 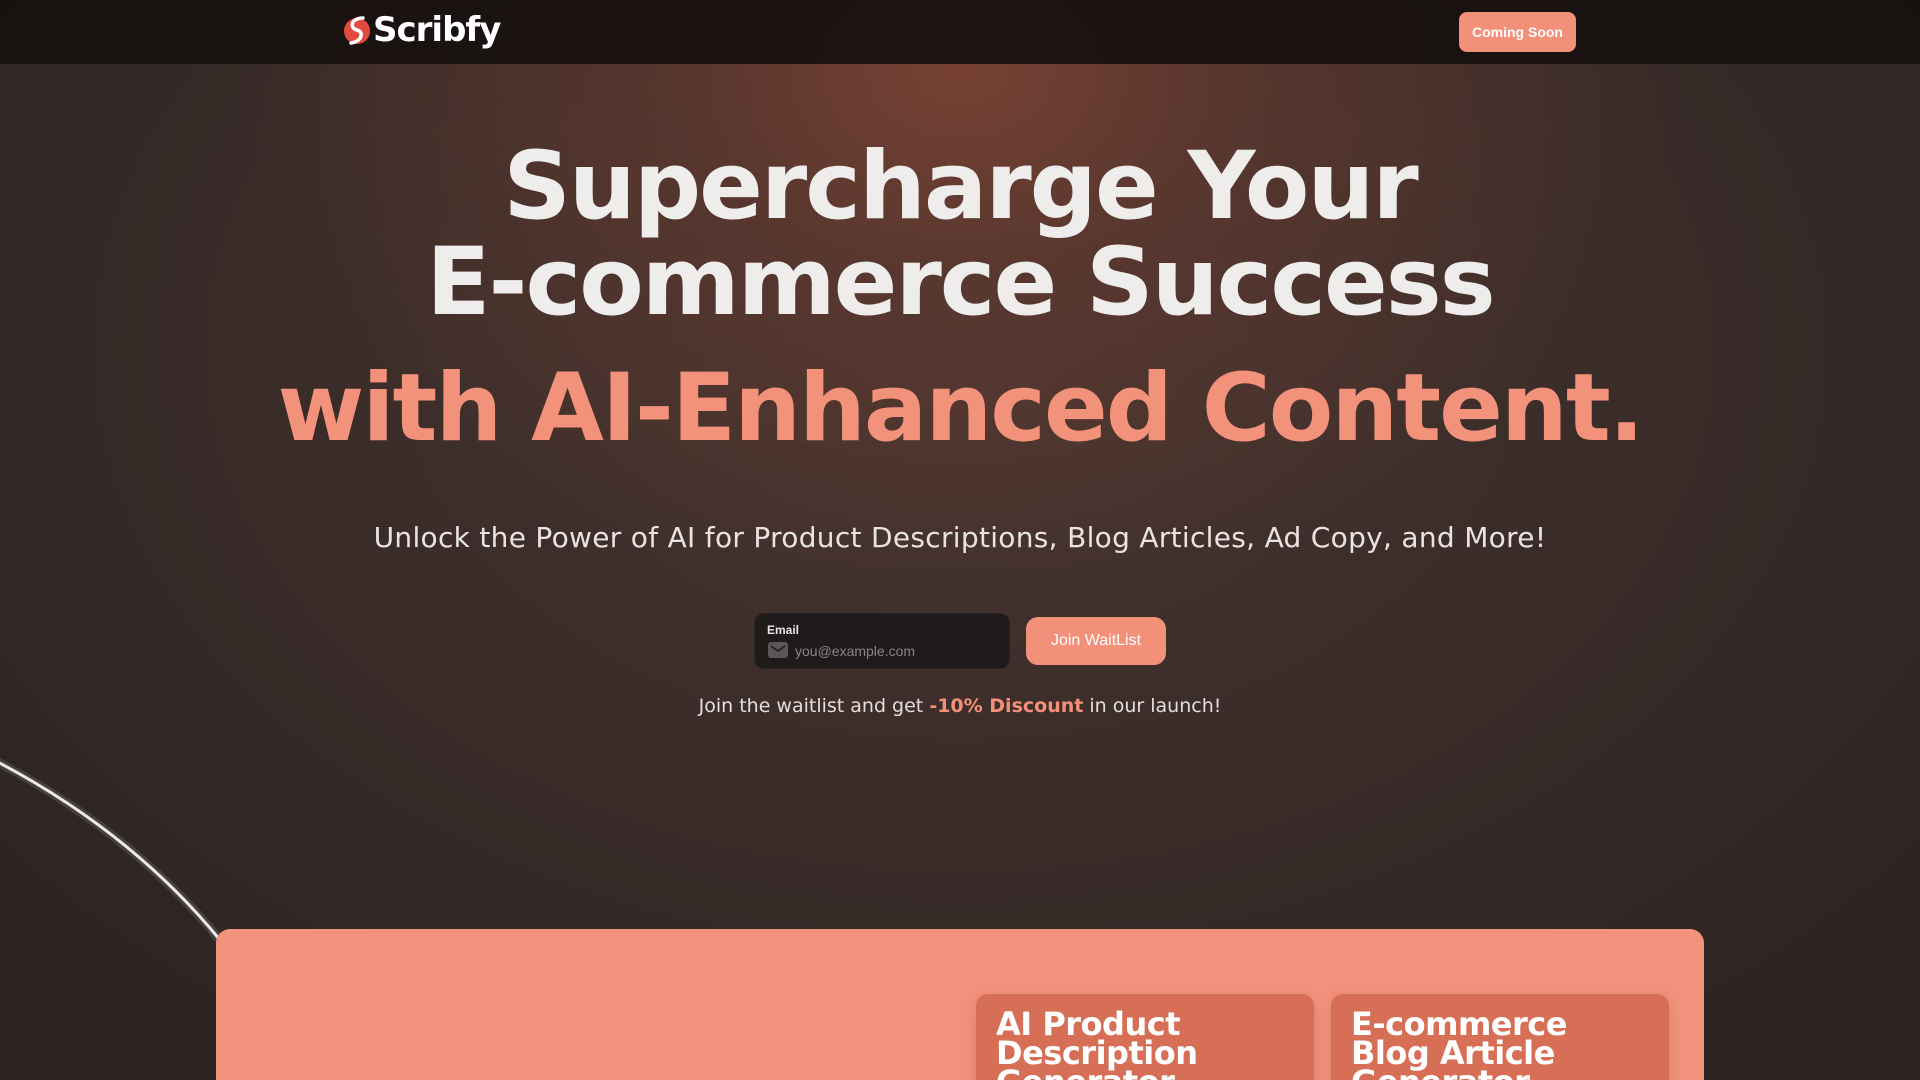 I want to click on email-field: Email, so click(x=882, y=641).